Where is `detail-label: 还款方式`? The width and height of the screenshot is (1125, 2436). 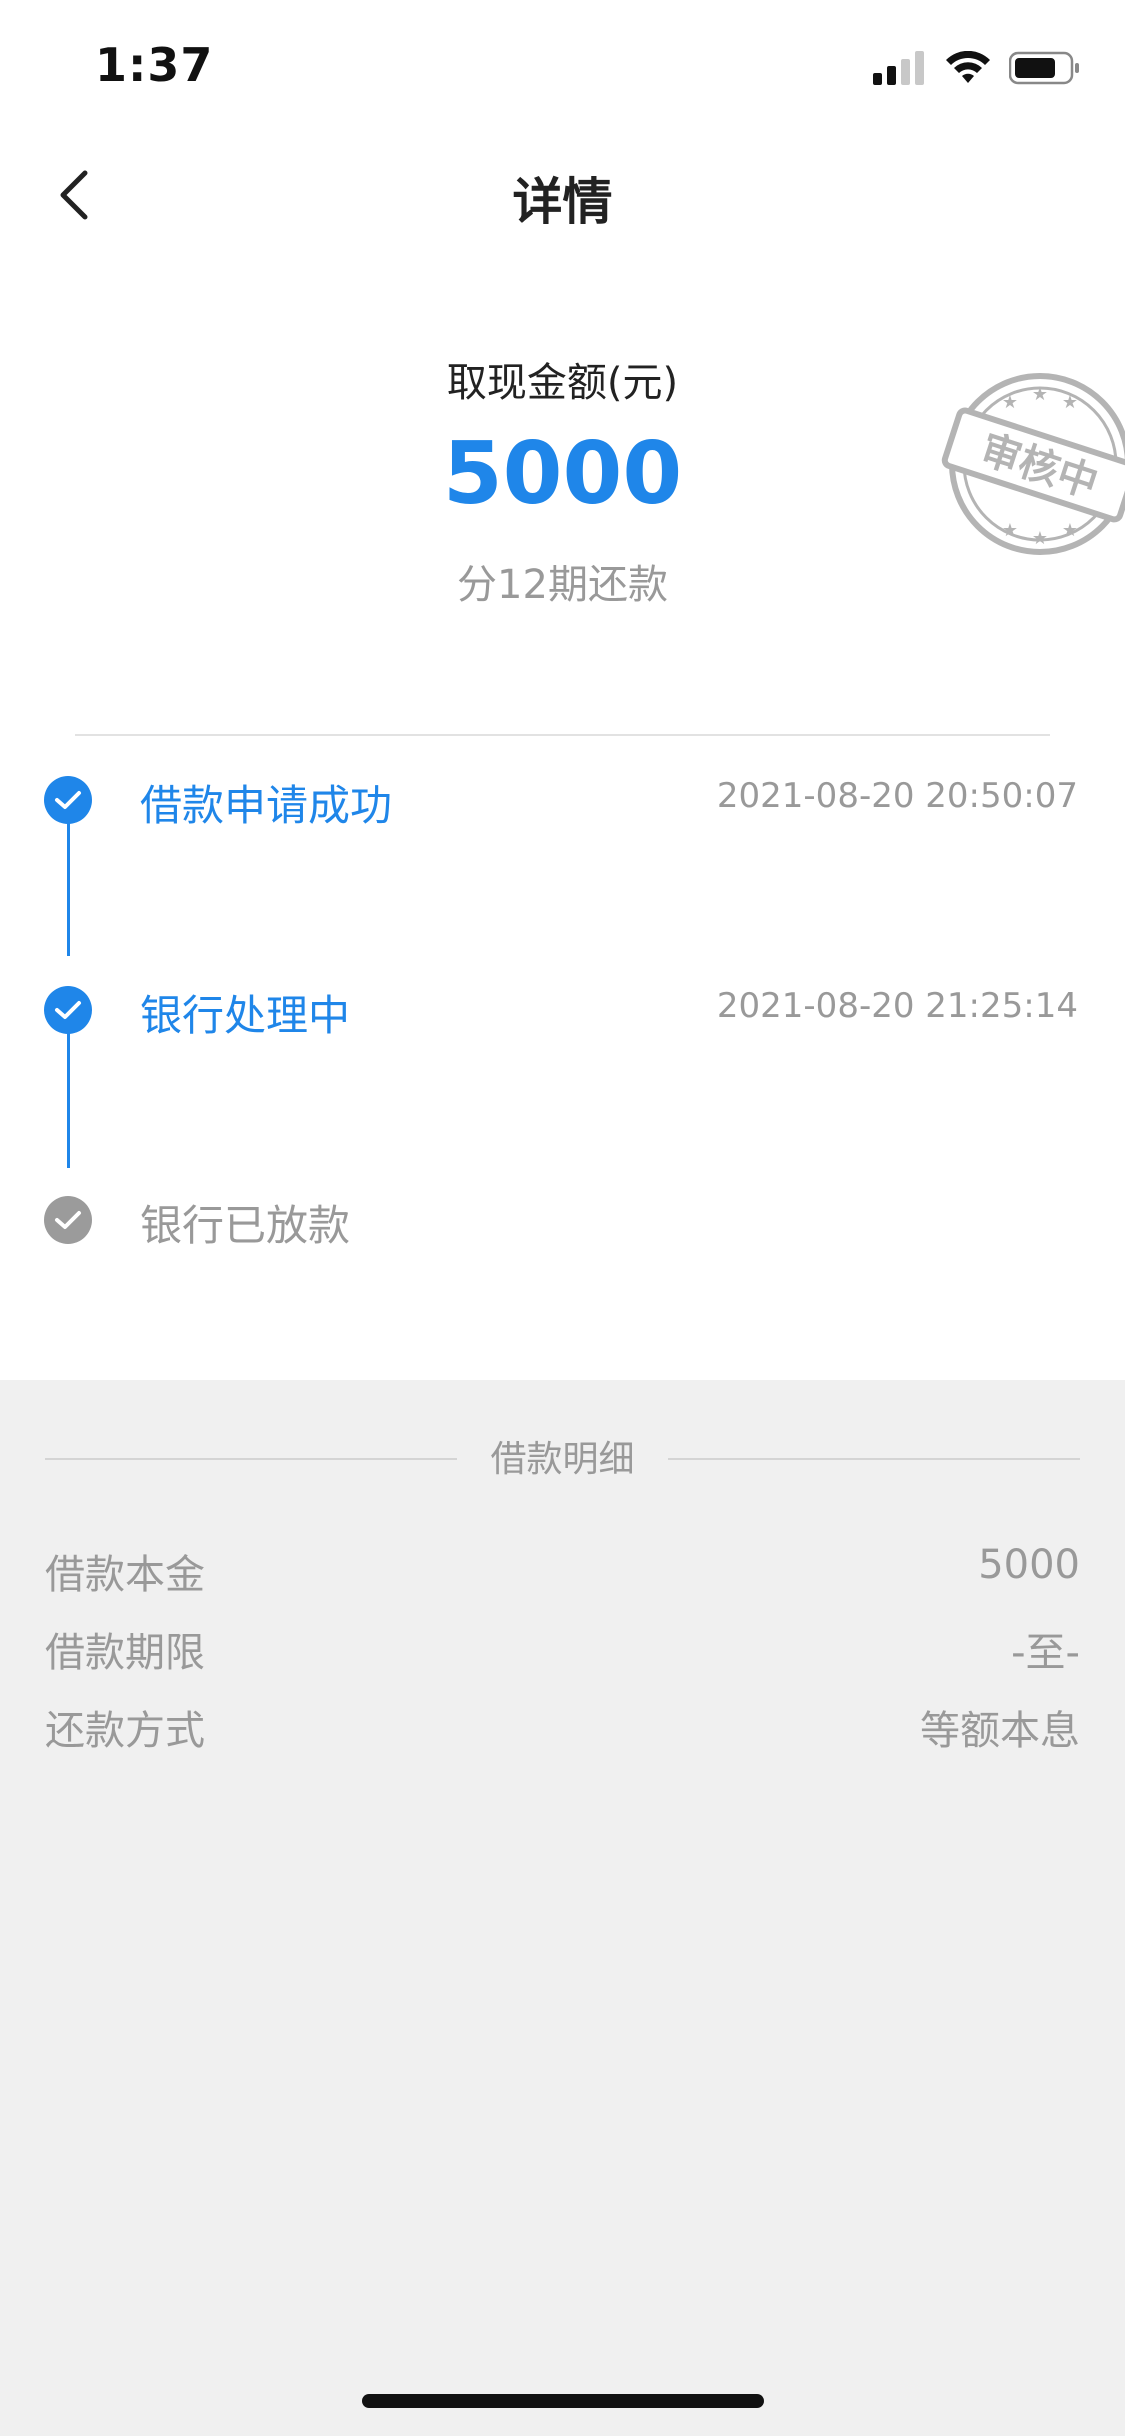 detail-label: 还款方式 is located at coordinates (125, 1731).